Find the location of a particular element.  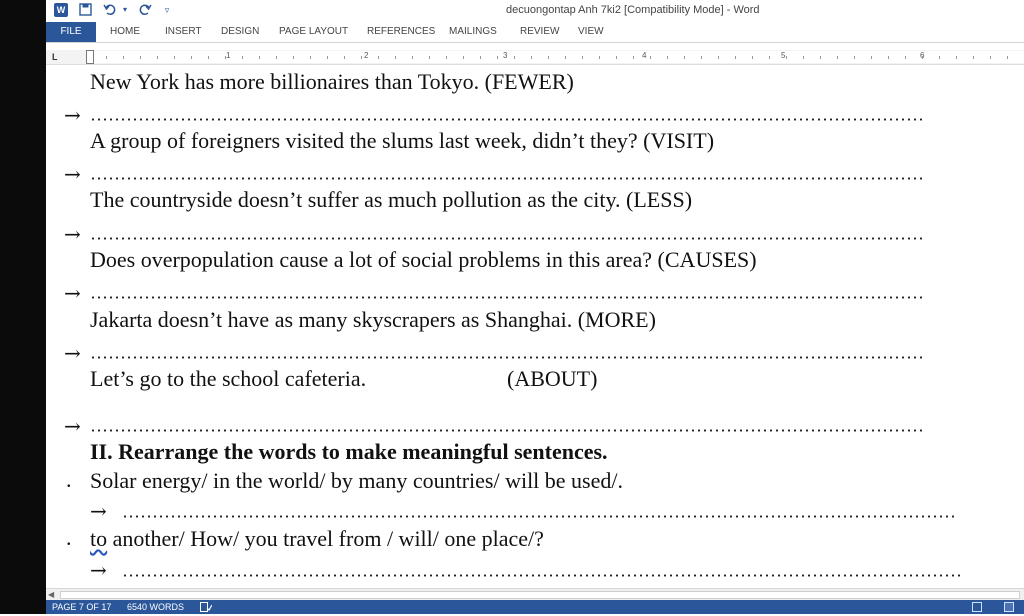

indent-marker is located at coordinates (90, 57).